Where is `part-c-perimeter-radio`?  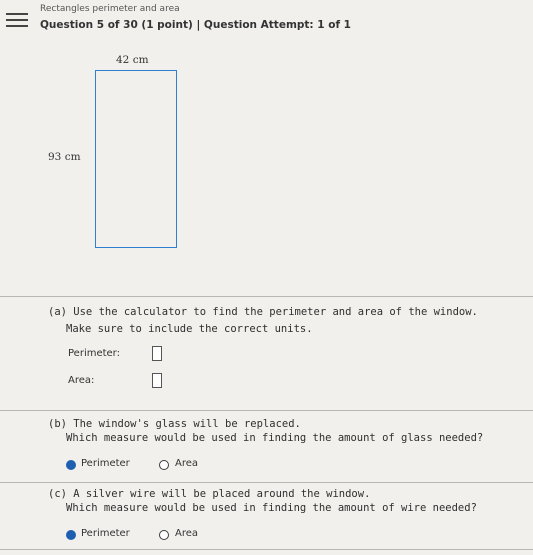 part-c-perimeter-radio is located at coordinates (71, 535).